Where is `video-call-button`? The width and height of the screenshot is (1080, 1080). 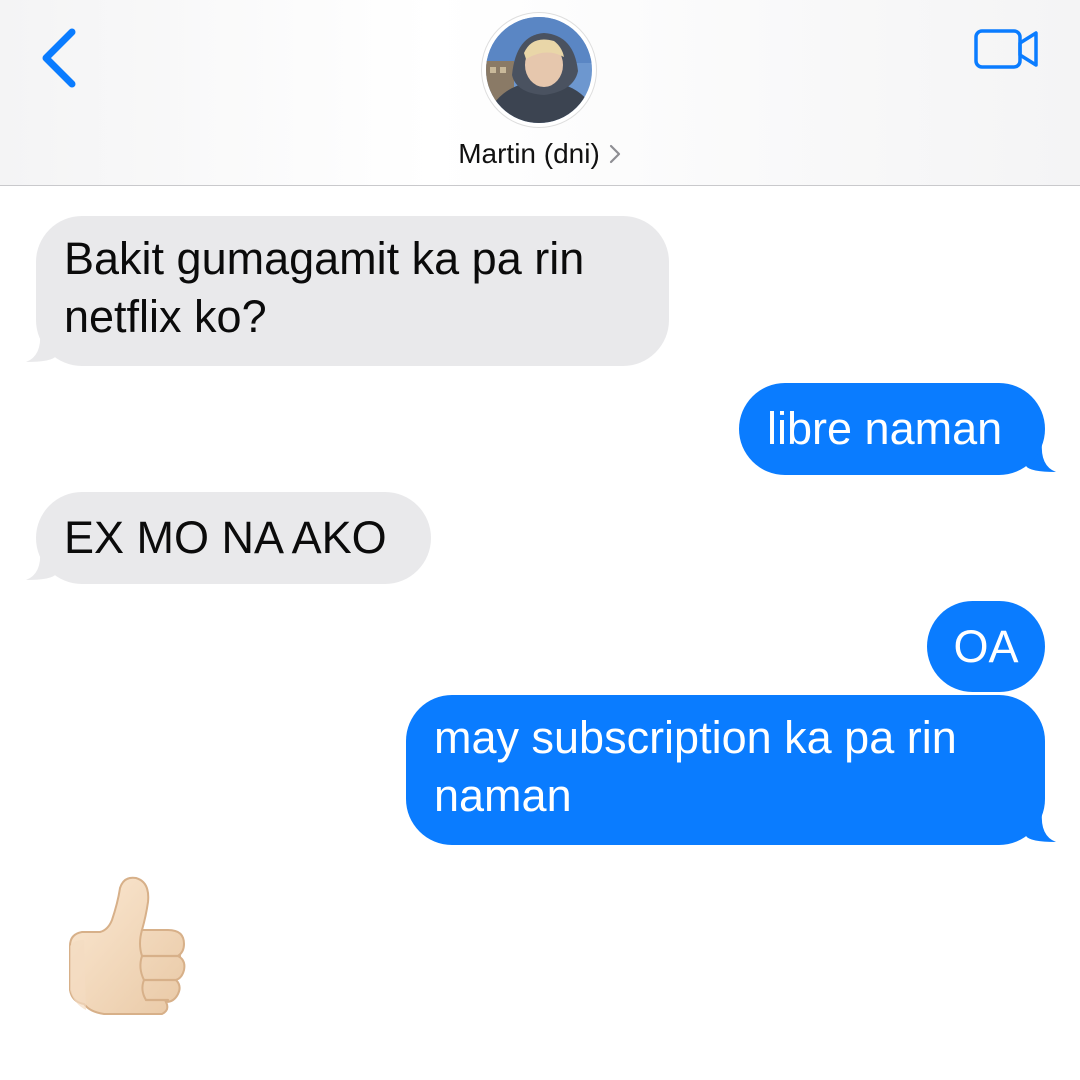
video-call-button is located at coordinates (1007, 49).